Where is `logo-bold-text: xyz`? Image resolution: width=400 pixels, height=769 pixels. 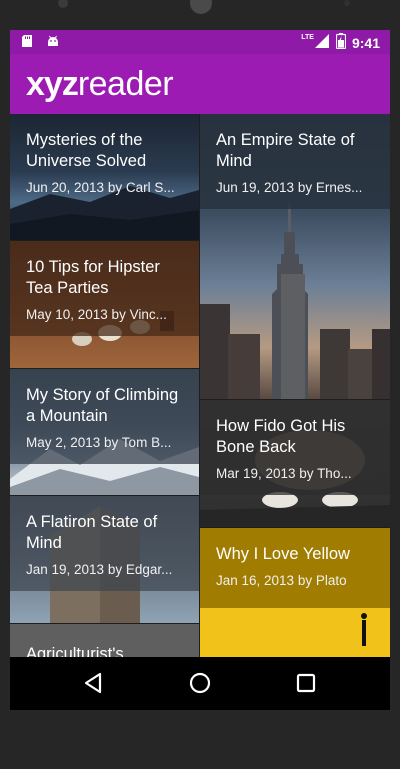 logo-bold-text: xyz is located at coordinates (52, 84).